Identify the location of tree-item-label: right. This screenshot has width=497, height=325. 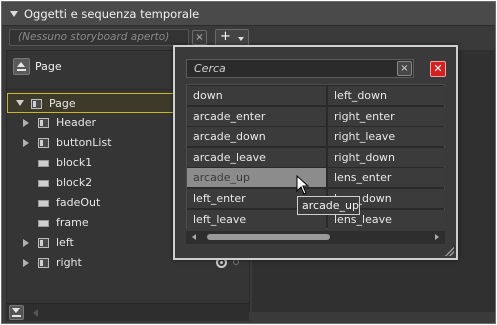
(69, 262).